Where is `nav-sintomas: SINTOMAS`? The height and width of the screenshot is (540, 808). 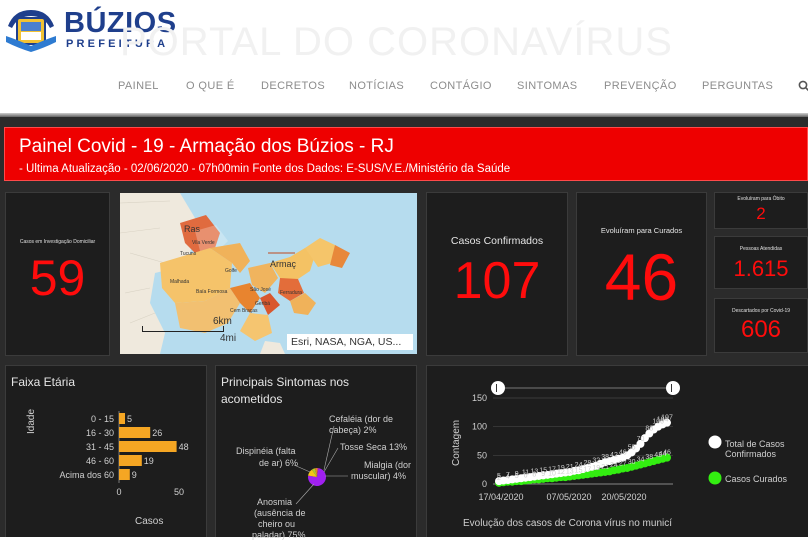
nav-sintomas: SINTOMAS is located at coordinates (547, 86).